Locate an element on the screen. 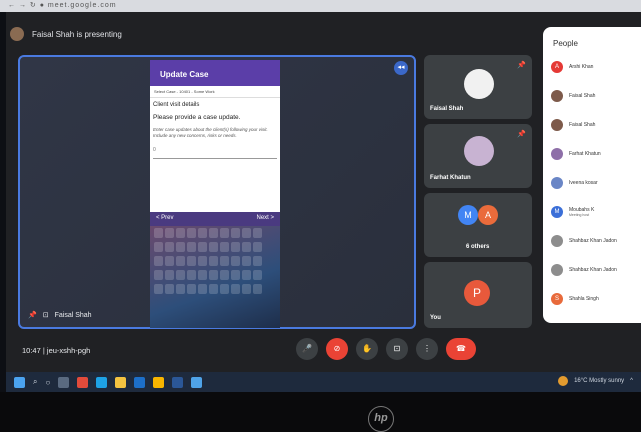 Image resolution: width=641 pixels, height=432 pixels. form-question: Please provide a case update. is located at coordinates (197, 117).